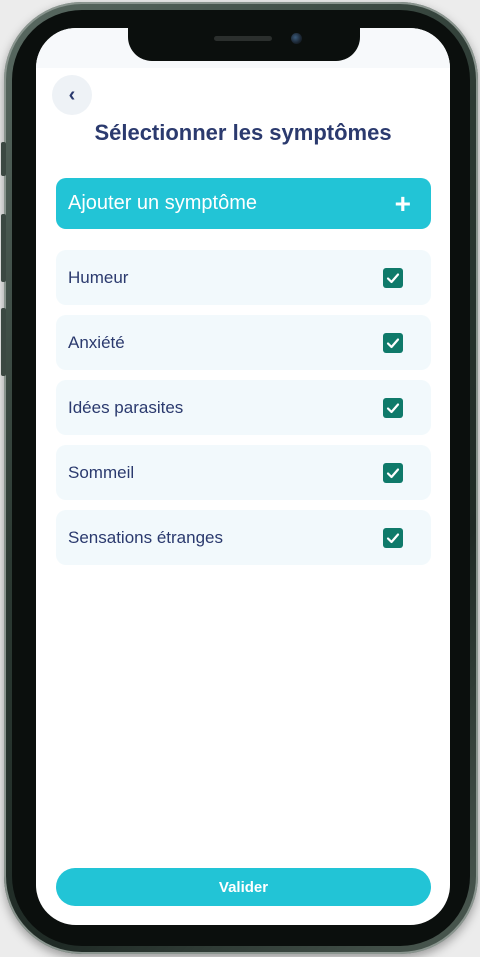  Describe the element at coordinates (243, 132) in the screenshot. I see `page-title: Sélectionner les symptômes` at that location.